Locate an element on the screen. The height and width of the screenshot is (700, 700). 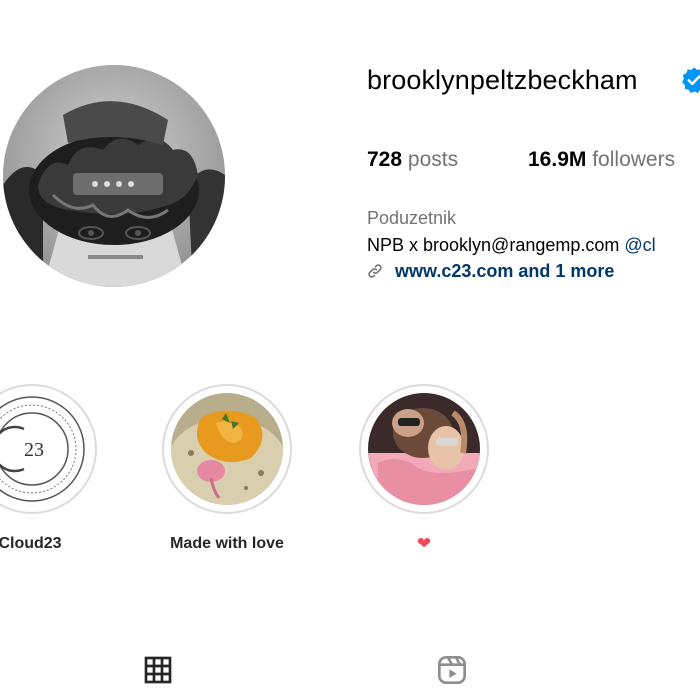
avatar-photo is located at coordinates (114, 176).